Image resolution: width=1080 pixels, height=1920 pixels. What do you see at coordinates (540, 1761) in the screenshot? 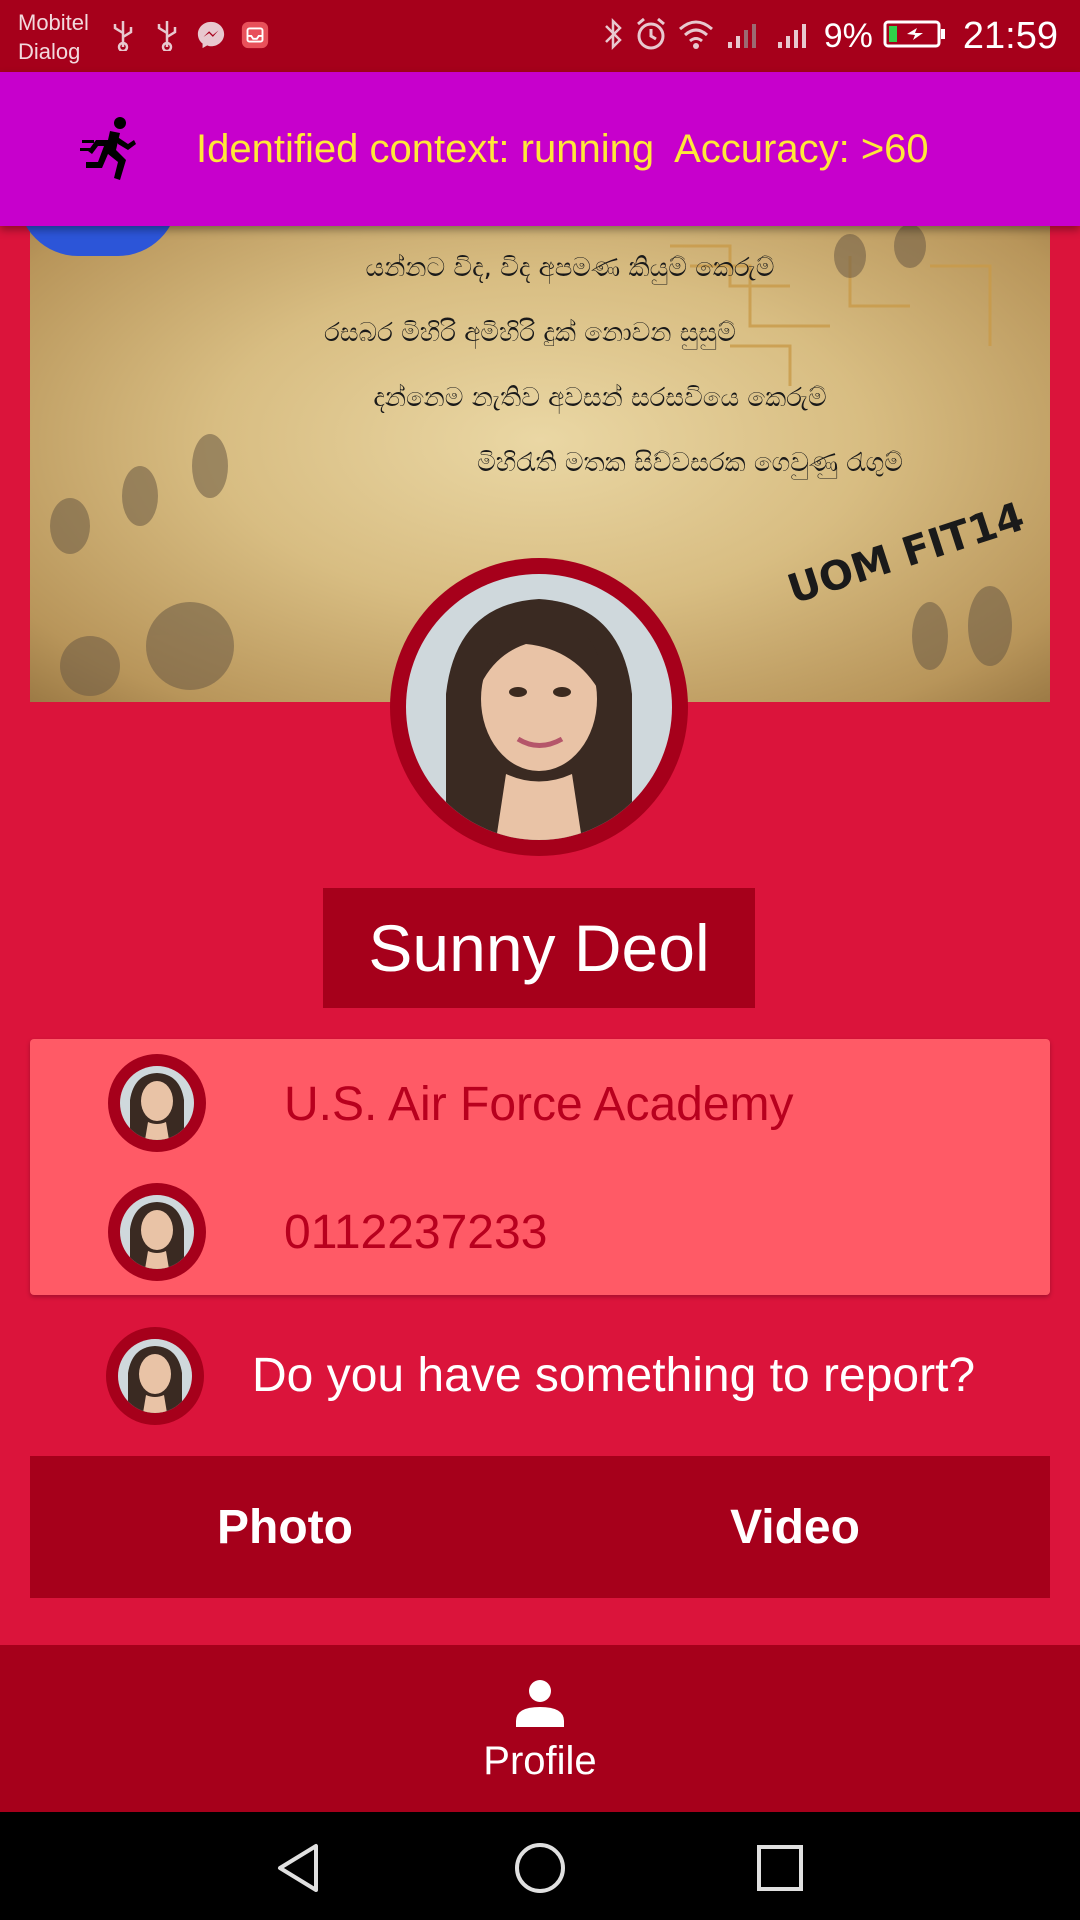
I see `nav-item-label: Profile` at bounding box center [540, 1761].